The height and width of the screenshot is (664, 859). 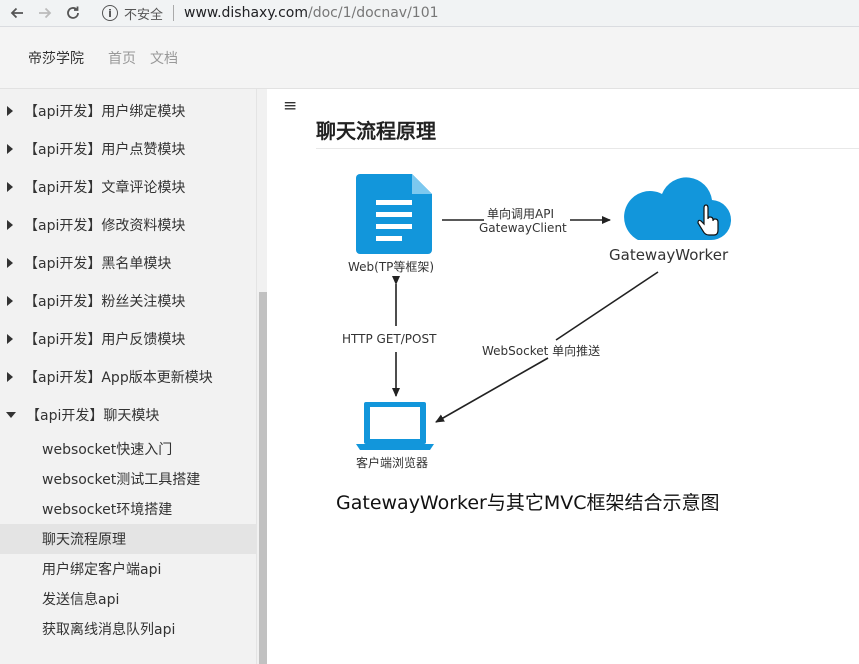 I want to click on web-node-label: Web(TP等框架), so click(x=391, y=267).